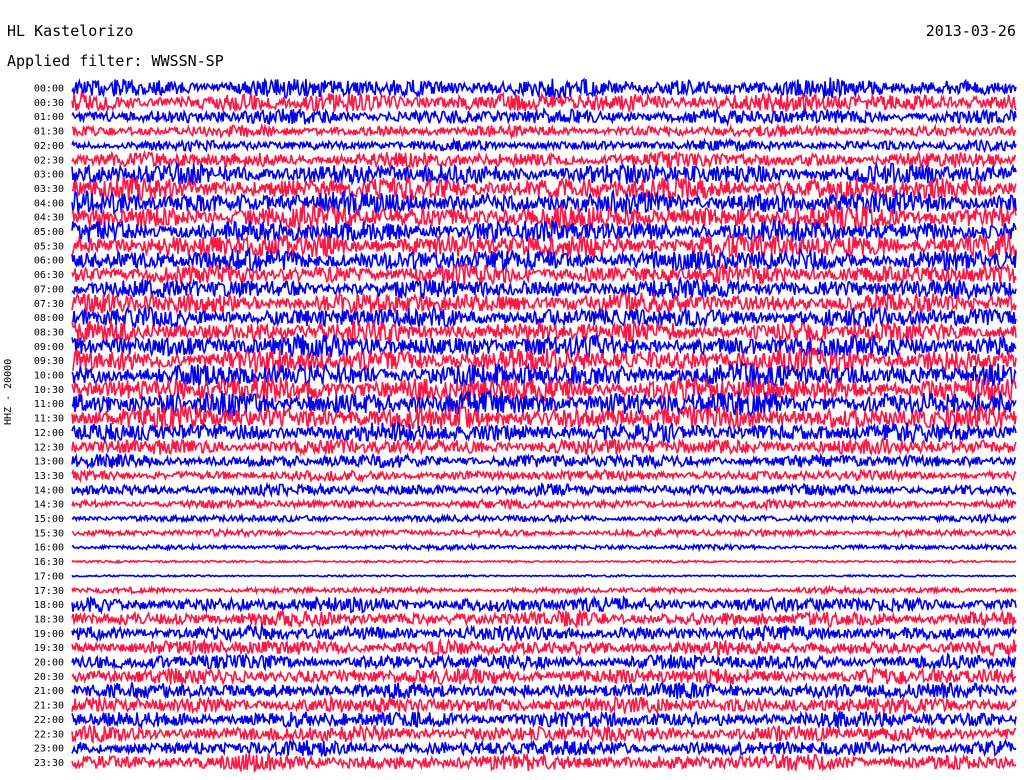 Image resolution: width=1024 pixels, height=780 pixels. I want to click on trace-1900, so click(544, 633).